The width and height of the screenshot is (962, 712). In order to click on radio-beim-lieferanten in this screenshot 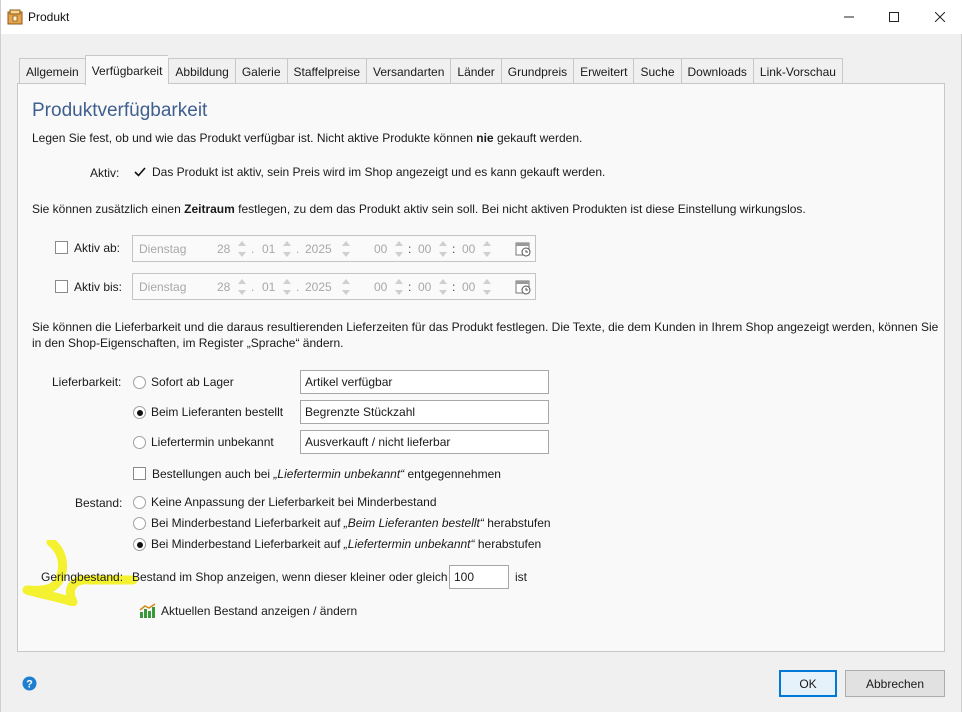, I will do `click(139, 412)`.